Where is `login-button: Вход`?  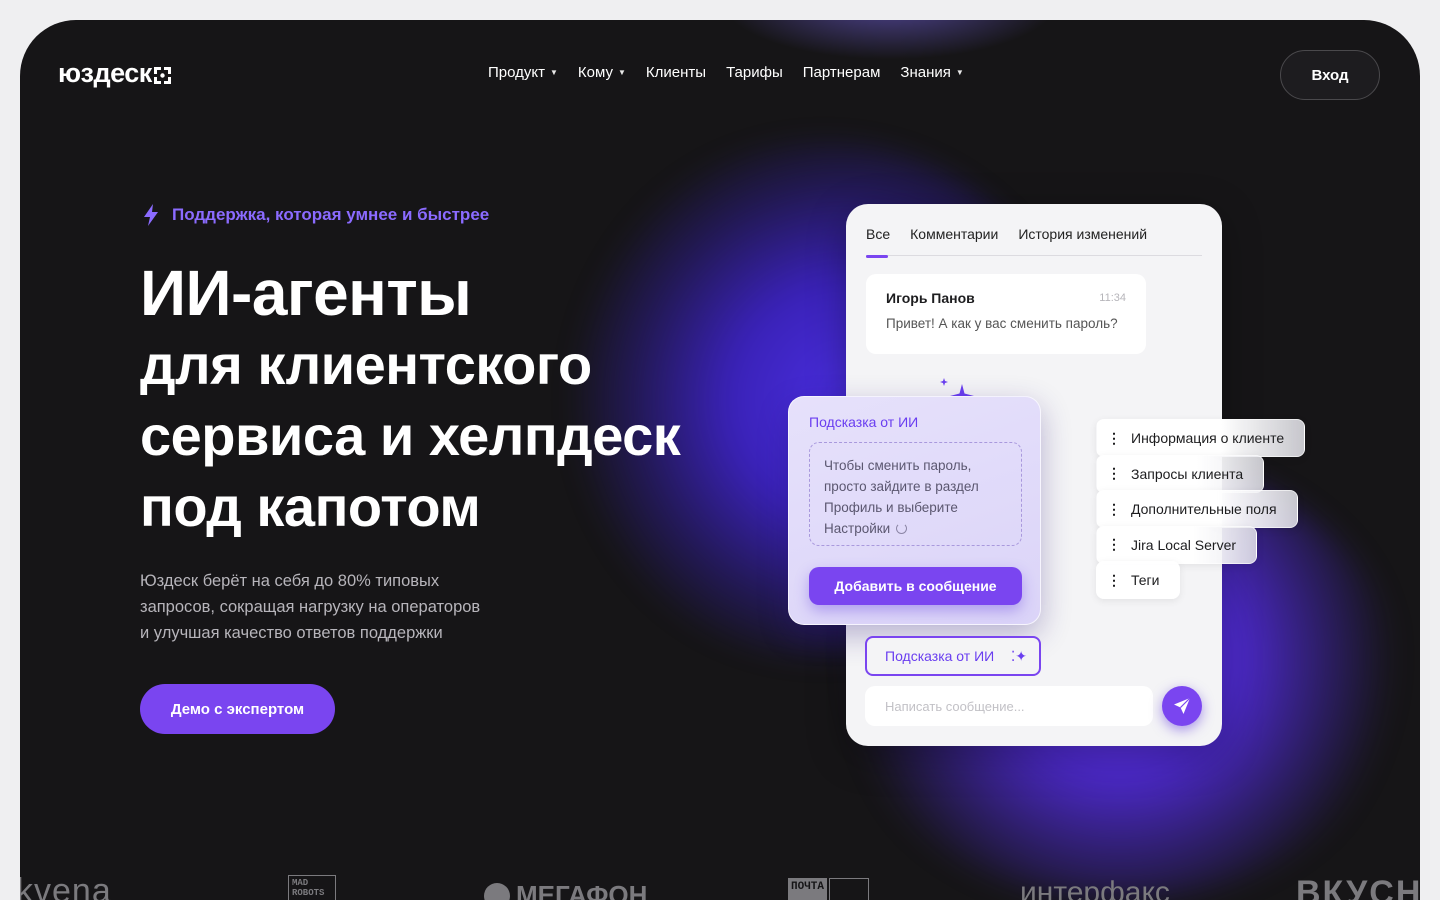 login-button: Вход is located at coordinates (1330, 75).